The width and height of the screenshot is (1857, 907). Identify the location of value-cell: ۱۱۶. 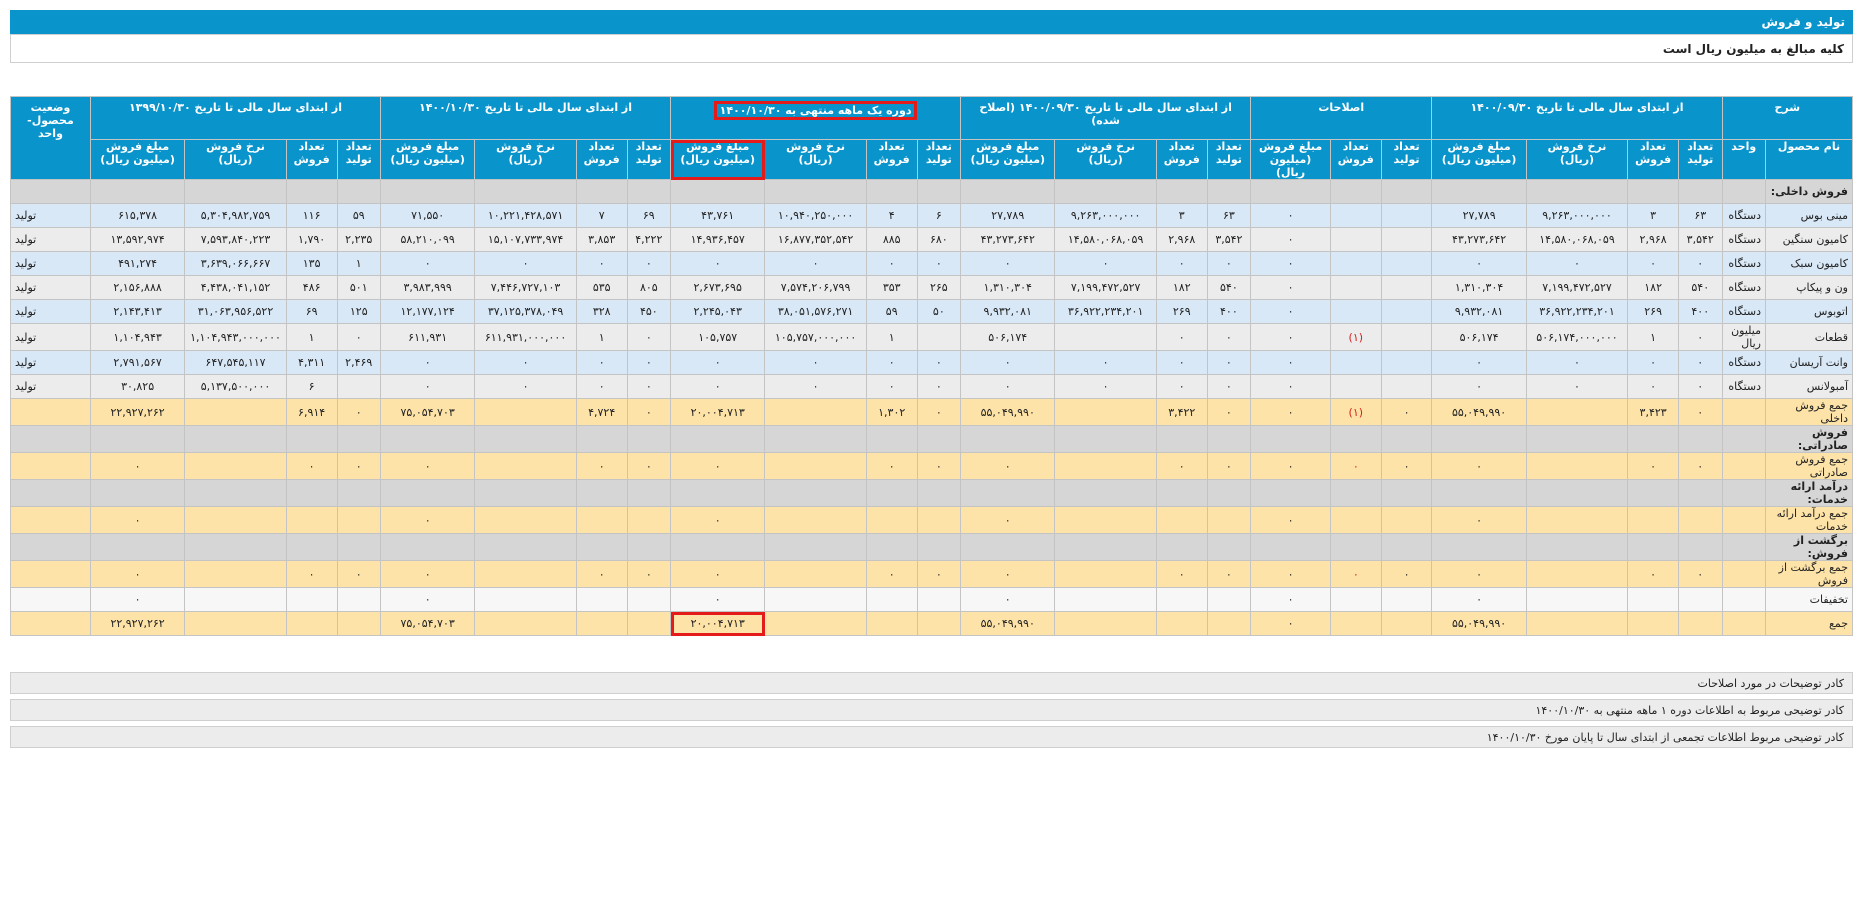
(311, 215).